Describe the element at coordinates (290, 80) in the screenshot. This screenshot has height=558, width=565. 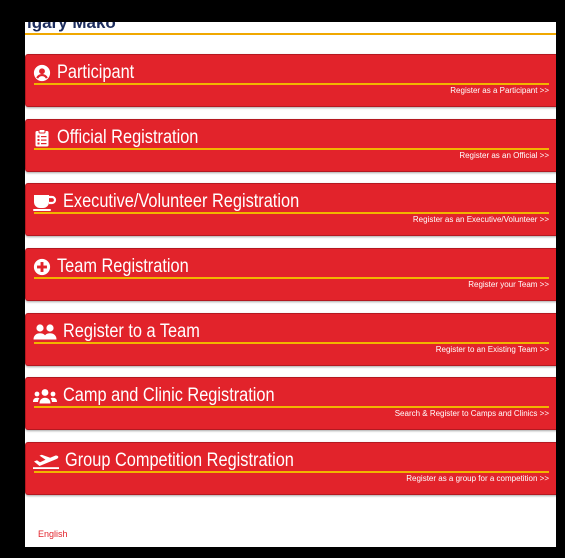
I see `participant-card: Participant Register as a Participant >>` at that location.